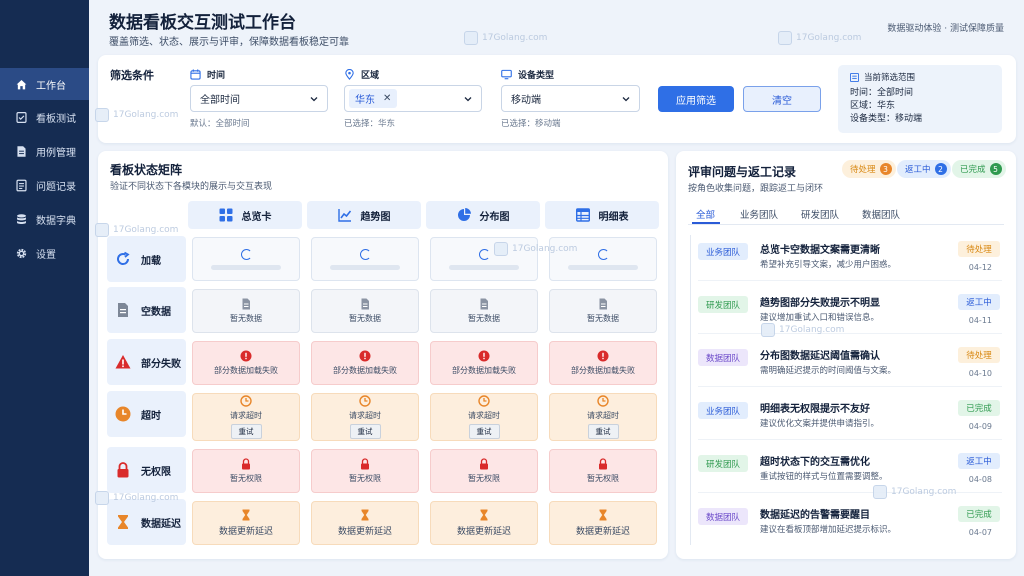  What do you see at coordinates (815, 515) in the screenshot?
I see `item-title: 数据延迟的告警需要醒目` at bounding box center [815, 515].